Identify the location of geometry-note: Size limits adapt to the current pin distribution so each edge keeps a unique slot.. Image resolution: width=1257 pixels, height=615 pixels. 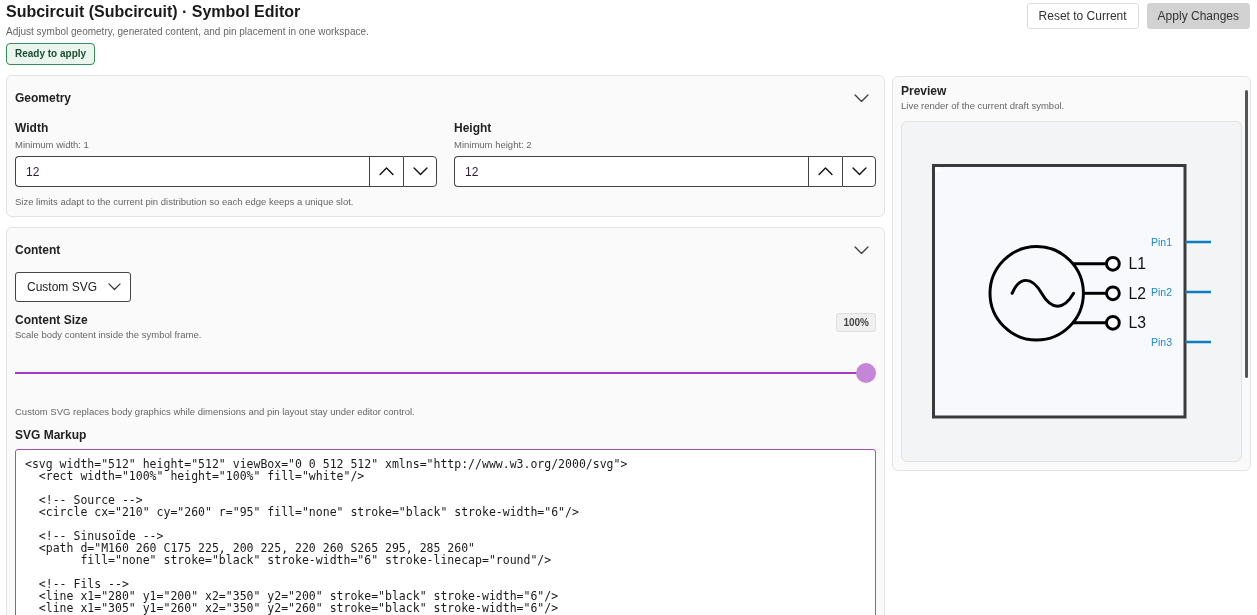
(185, 202).